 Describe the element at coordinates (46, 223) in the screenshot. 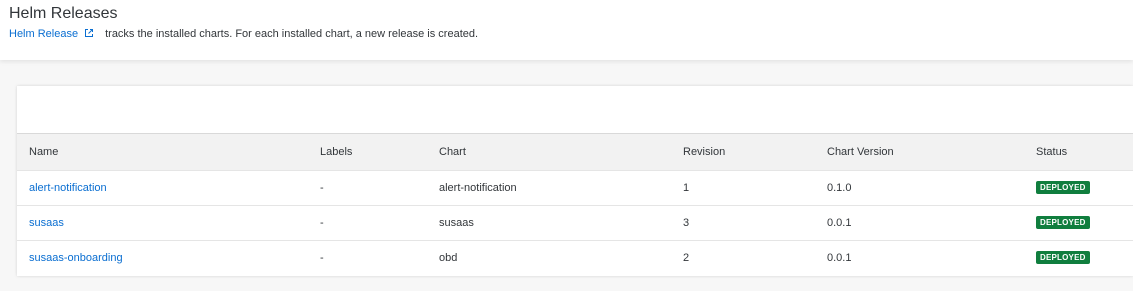

I see `release-name-link: susaas` at that location.